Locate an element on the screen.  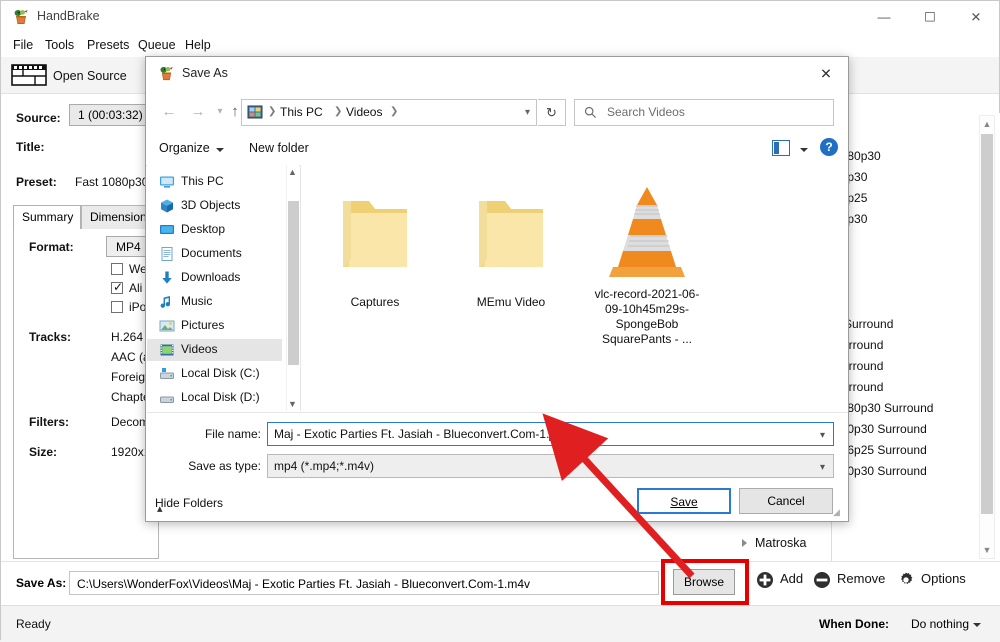
computer-icon is located at coordinates (255, 112).